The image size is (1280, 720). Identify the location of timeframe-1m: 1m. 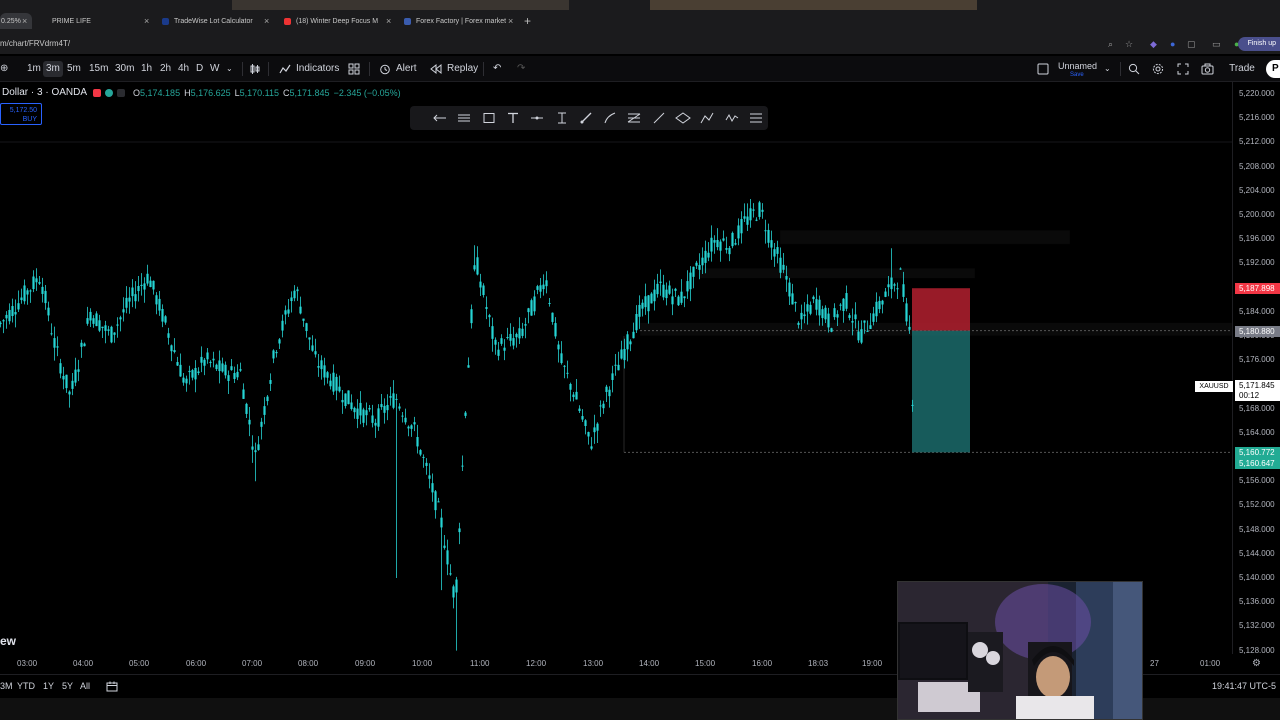
(34, 69).